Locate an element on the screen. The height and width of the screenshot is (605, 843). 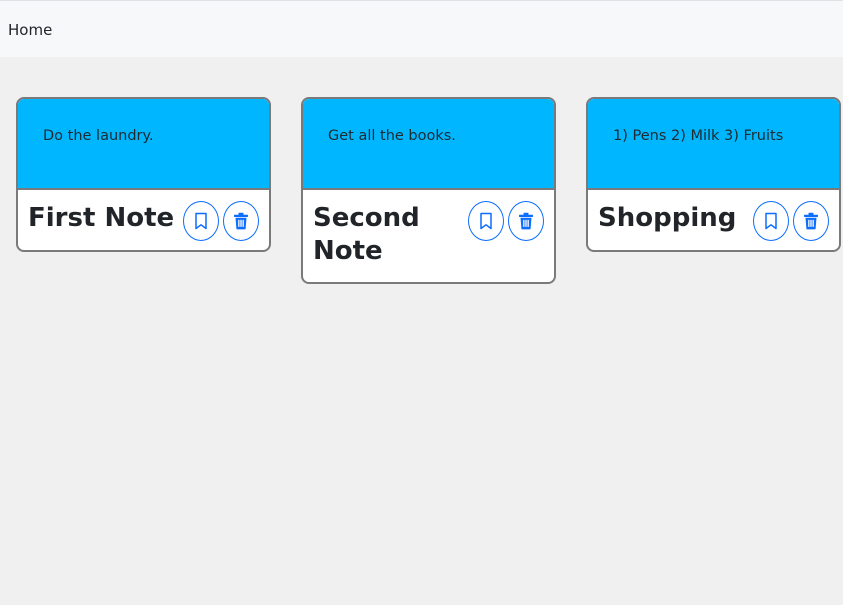
note-card: Get all the books. Second Note is located at coordinates (428, 190).